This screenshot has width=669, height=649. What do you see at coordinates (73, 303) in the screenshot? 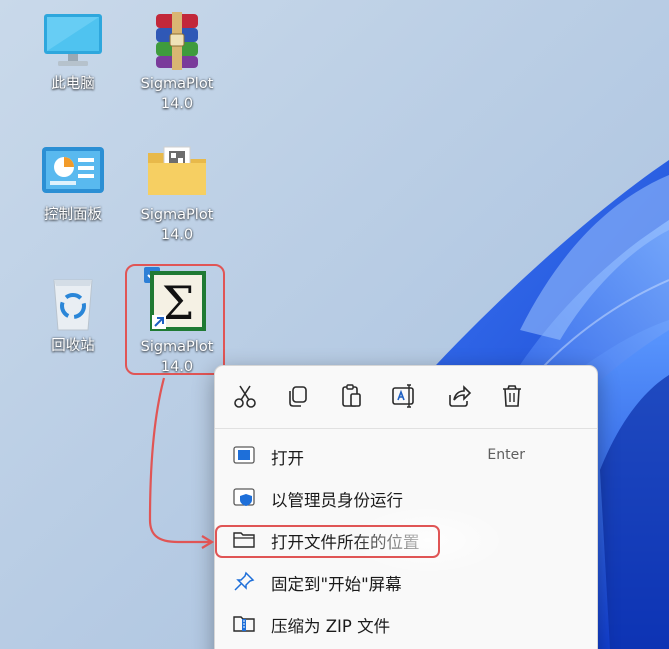
I see `recycle-bin-icon` at bounding box center [73, 303].